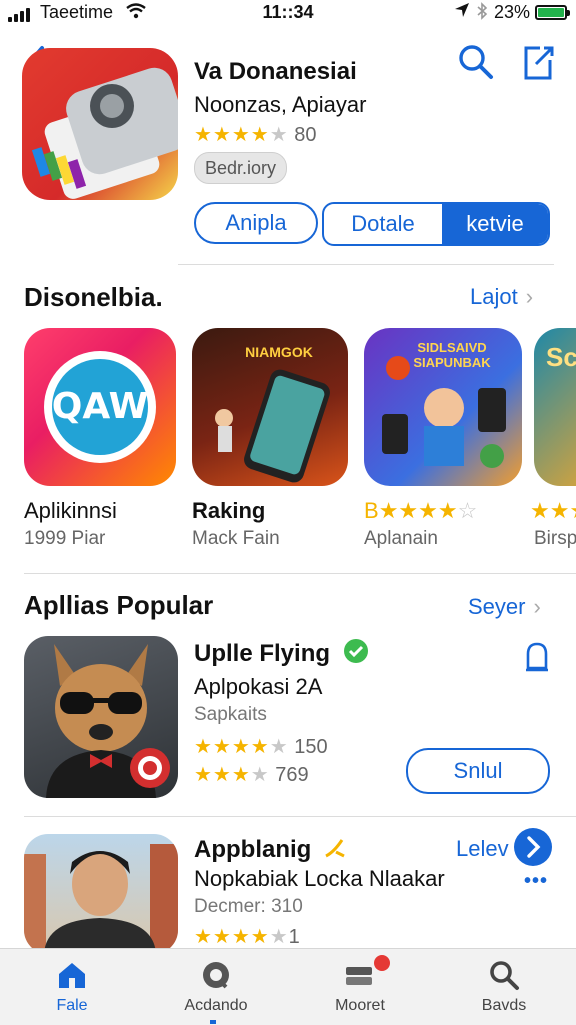 The height and width of the screenshot is (1025, 576). What do you see at coordinates (555, 407) in the screenshot?
I see `app-tile-4: Sc` at bounding box center [555, 407].